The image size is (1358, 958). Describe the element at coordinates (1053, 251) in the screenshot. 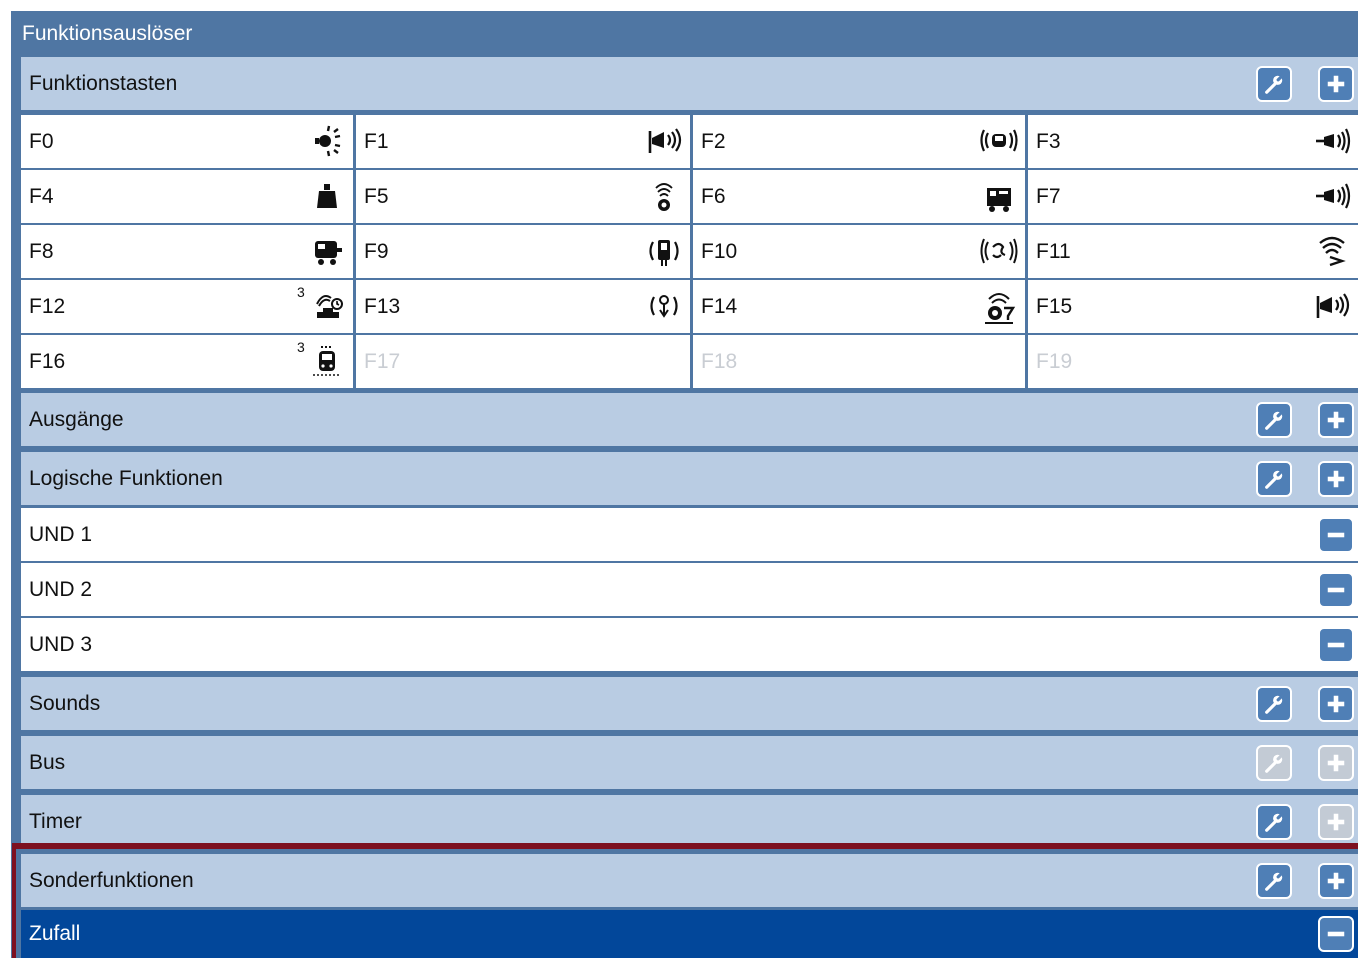

I see `function-key-label: F11` at that location.